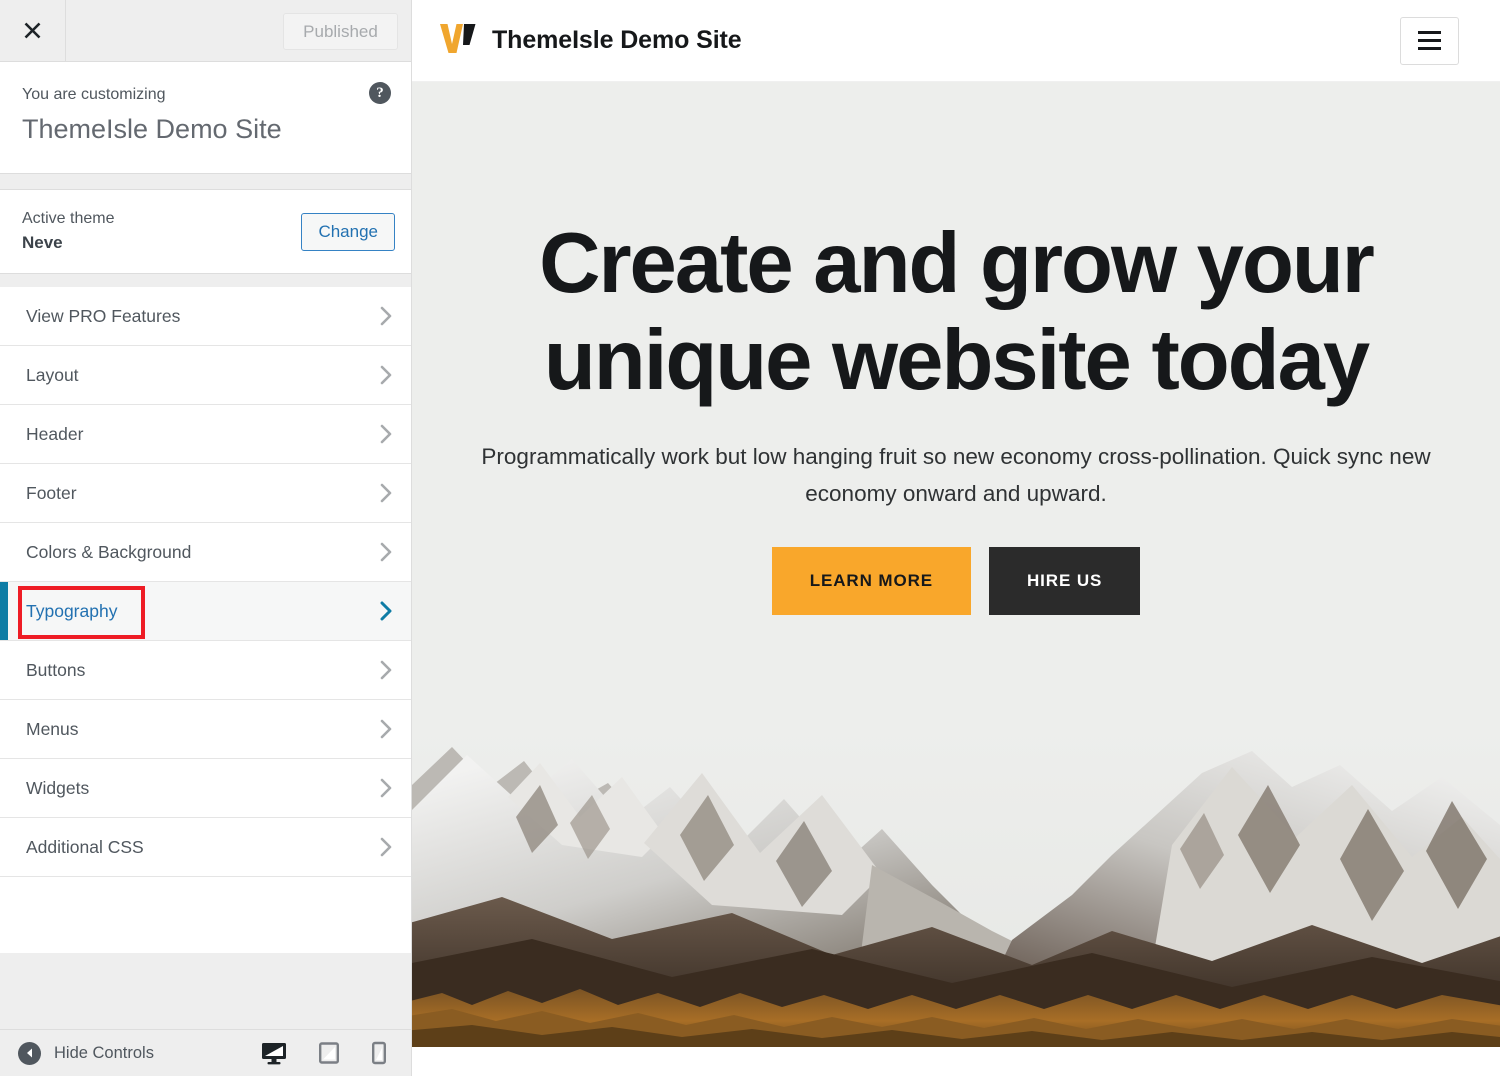  Describe the element at coordinates (205, 789) in the screenshot. I see `sidebar-item-widgets: Widgets` at that location.